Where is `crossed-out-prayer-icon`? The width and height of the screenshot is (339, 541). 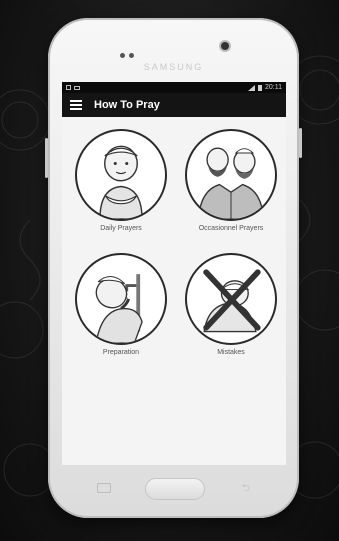 crossed-out-prayer-icon is located at coordinates (231, 299).